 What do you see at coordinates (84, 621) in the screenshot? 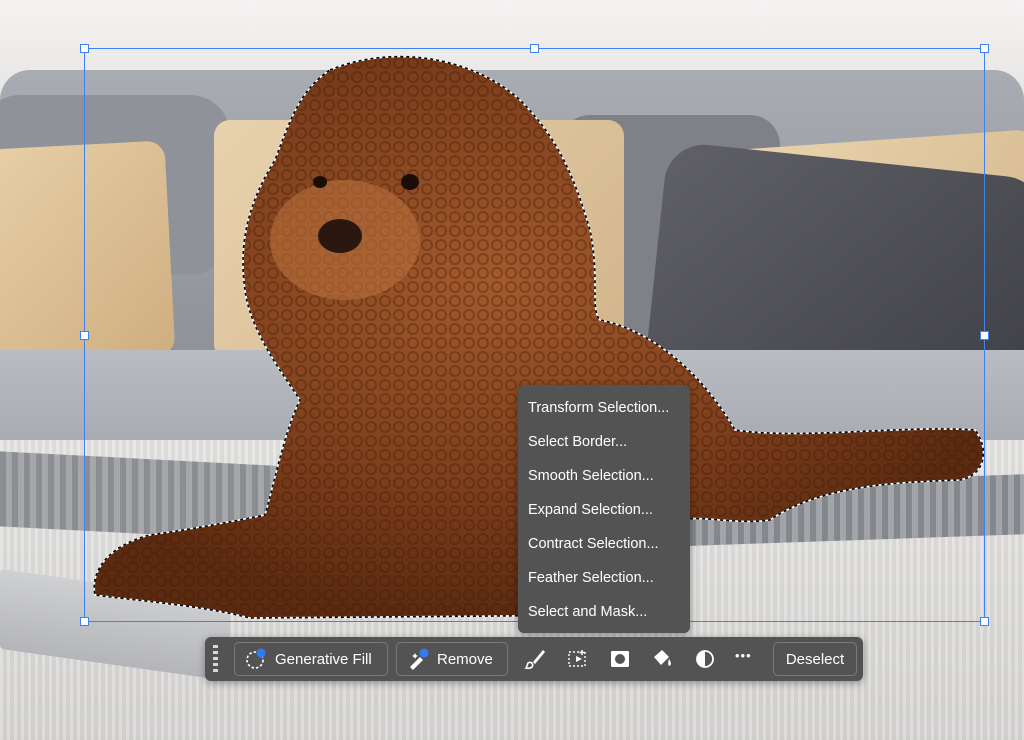
I see `resize-handle-bottom-left` at bounding box center [84, 621].